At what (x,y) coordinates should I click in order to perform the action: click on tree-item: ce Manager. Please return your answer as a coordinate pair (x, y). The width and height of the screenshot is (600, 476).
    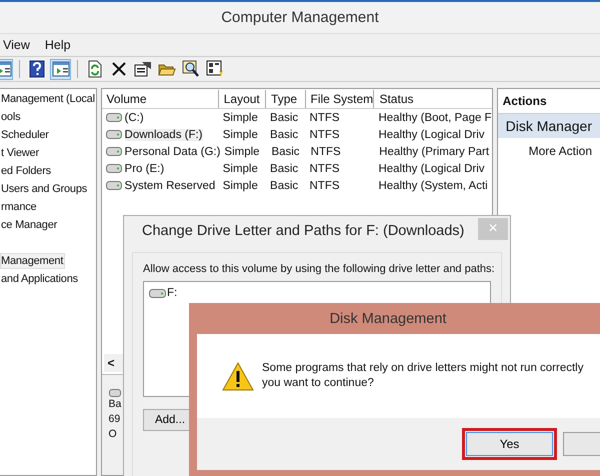
    Looking at the image, I should click on (30, 225).